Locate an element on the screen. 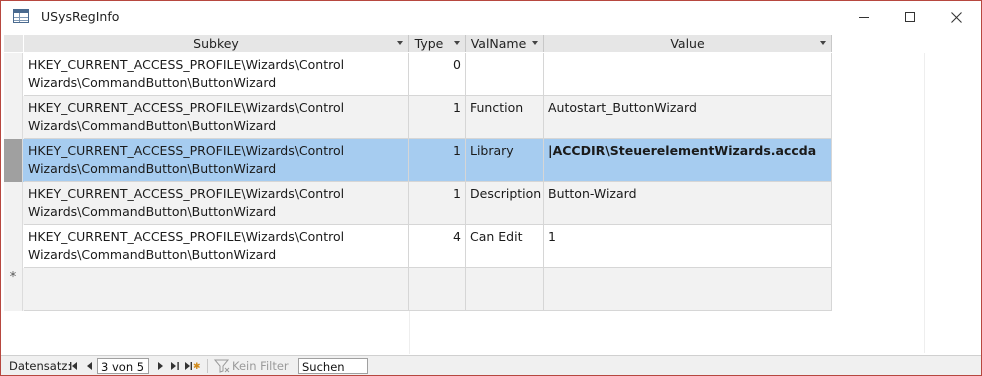 The image size is (982, 376). record-navigation-bar: Datensatz: 3 von 5 ✱ Kein Filter Suchen is located at coordinates (491, 365).